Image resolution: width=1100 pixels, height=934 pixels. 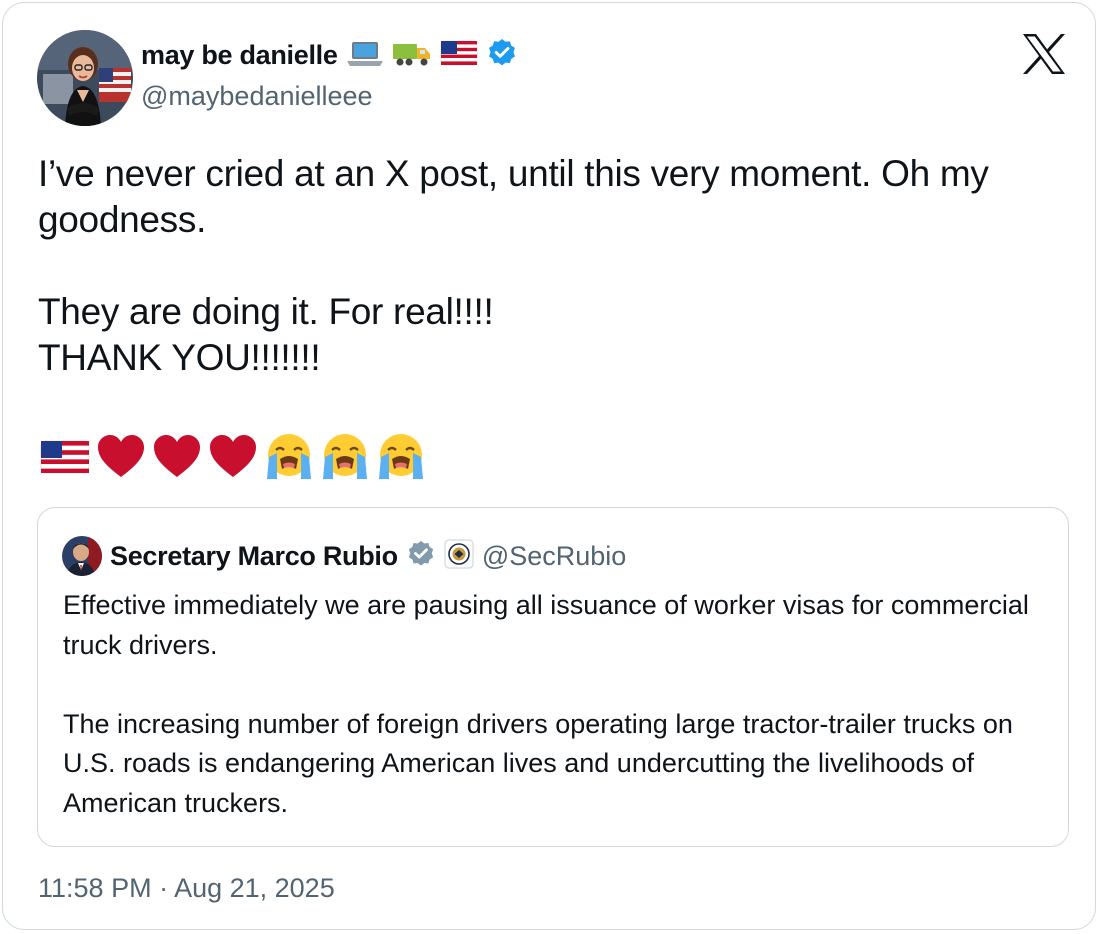 What do you see at coordinates (179, 357) in the screenshot?
I see `tweet-line: THANK YOU!!!!!!!` at bounding box center [179, 357].